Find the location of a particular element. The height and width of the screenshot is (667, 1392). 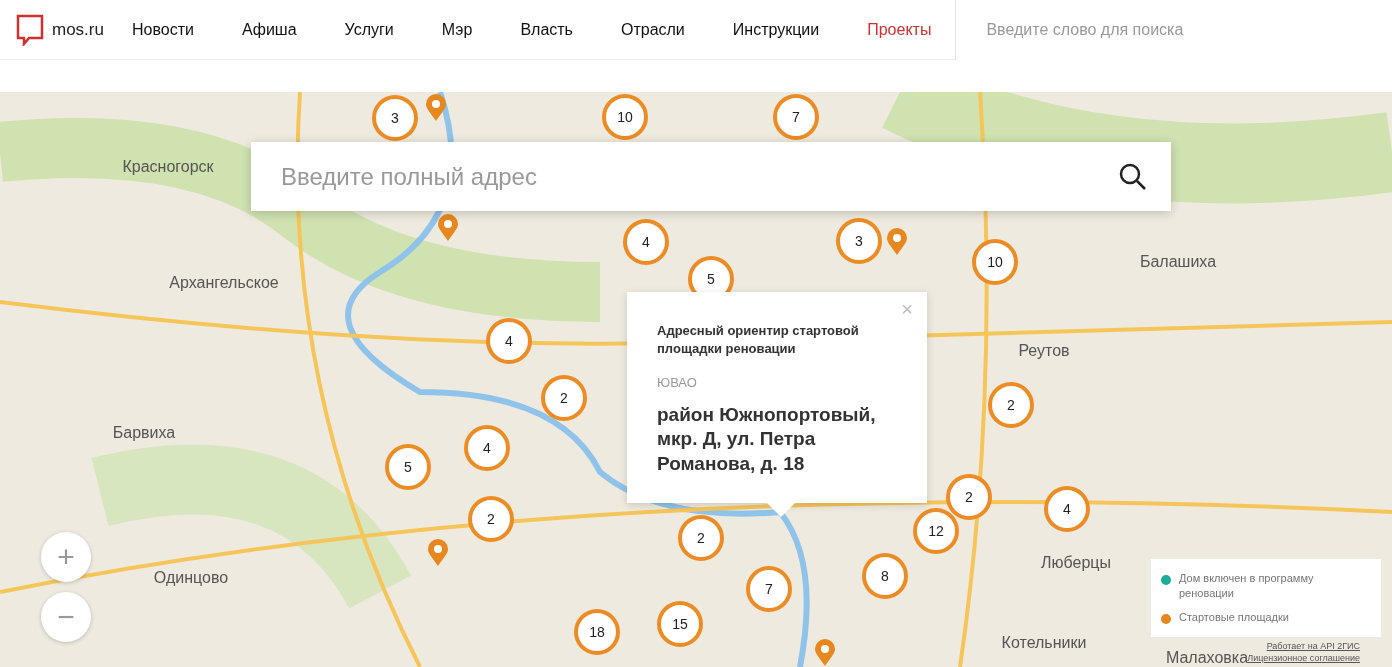

map-place-label: Малаховка is located at coordinates (1207, 657).